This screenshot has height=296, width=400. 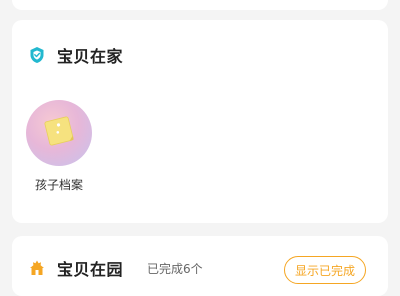 I want to click on top-card, so click(x=200, y=5).